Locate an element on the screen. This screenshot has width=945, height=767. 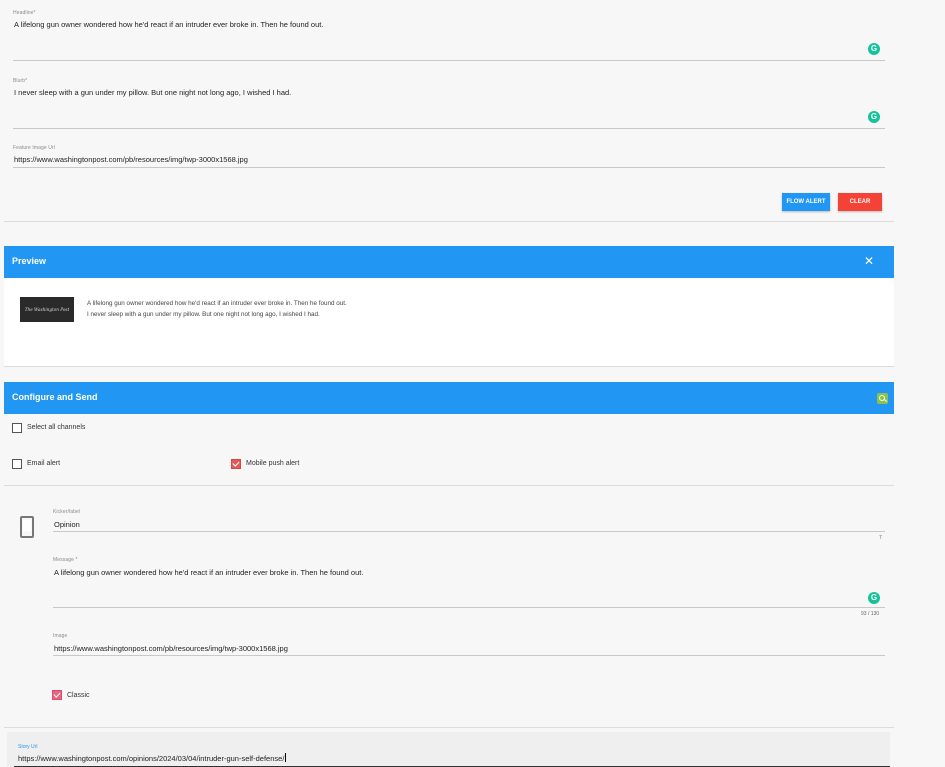
blurb-underline is located at coordinates (449, 128).